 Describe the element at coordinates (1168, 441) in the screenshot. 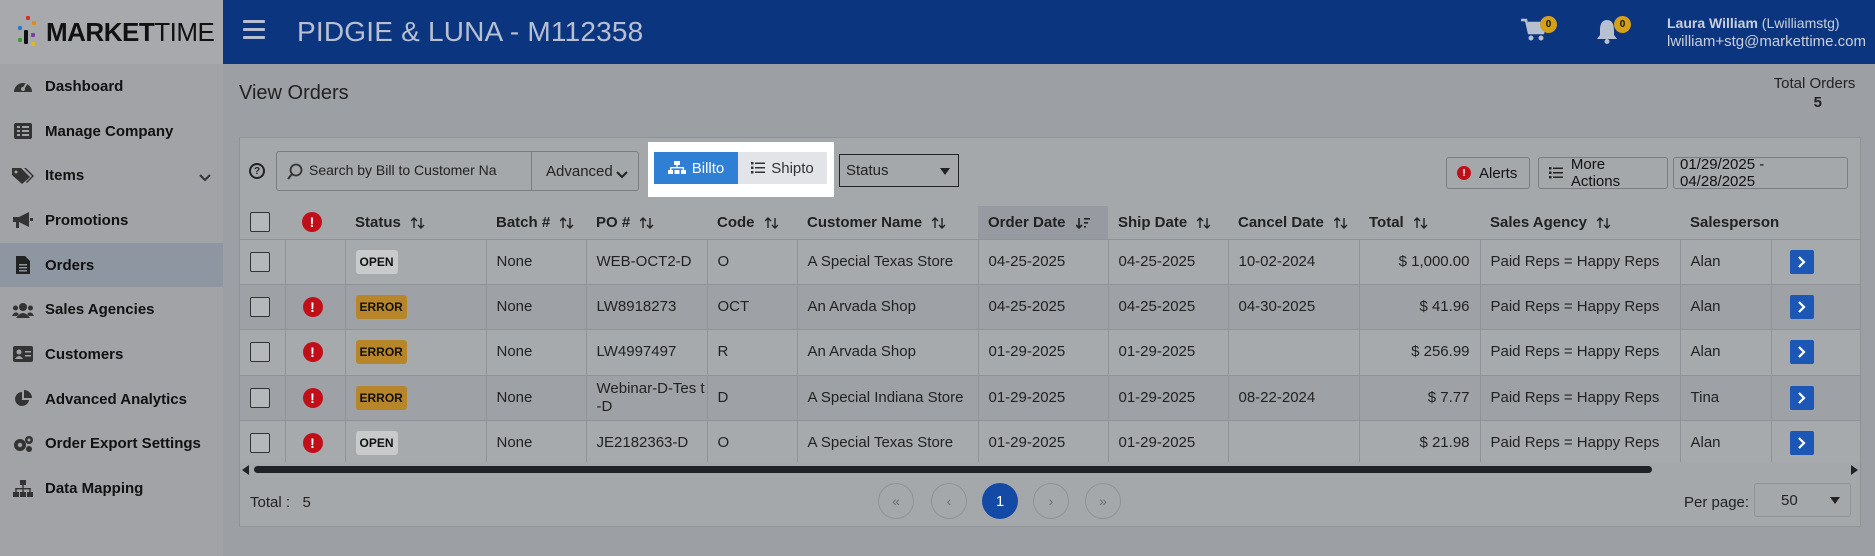

I see `row-ship-date-cell: 01-29-2025` at that location.